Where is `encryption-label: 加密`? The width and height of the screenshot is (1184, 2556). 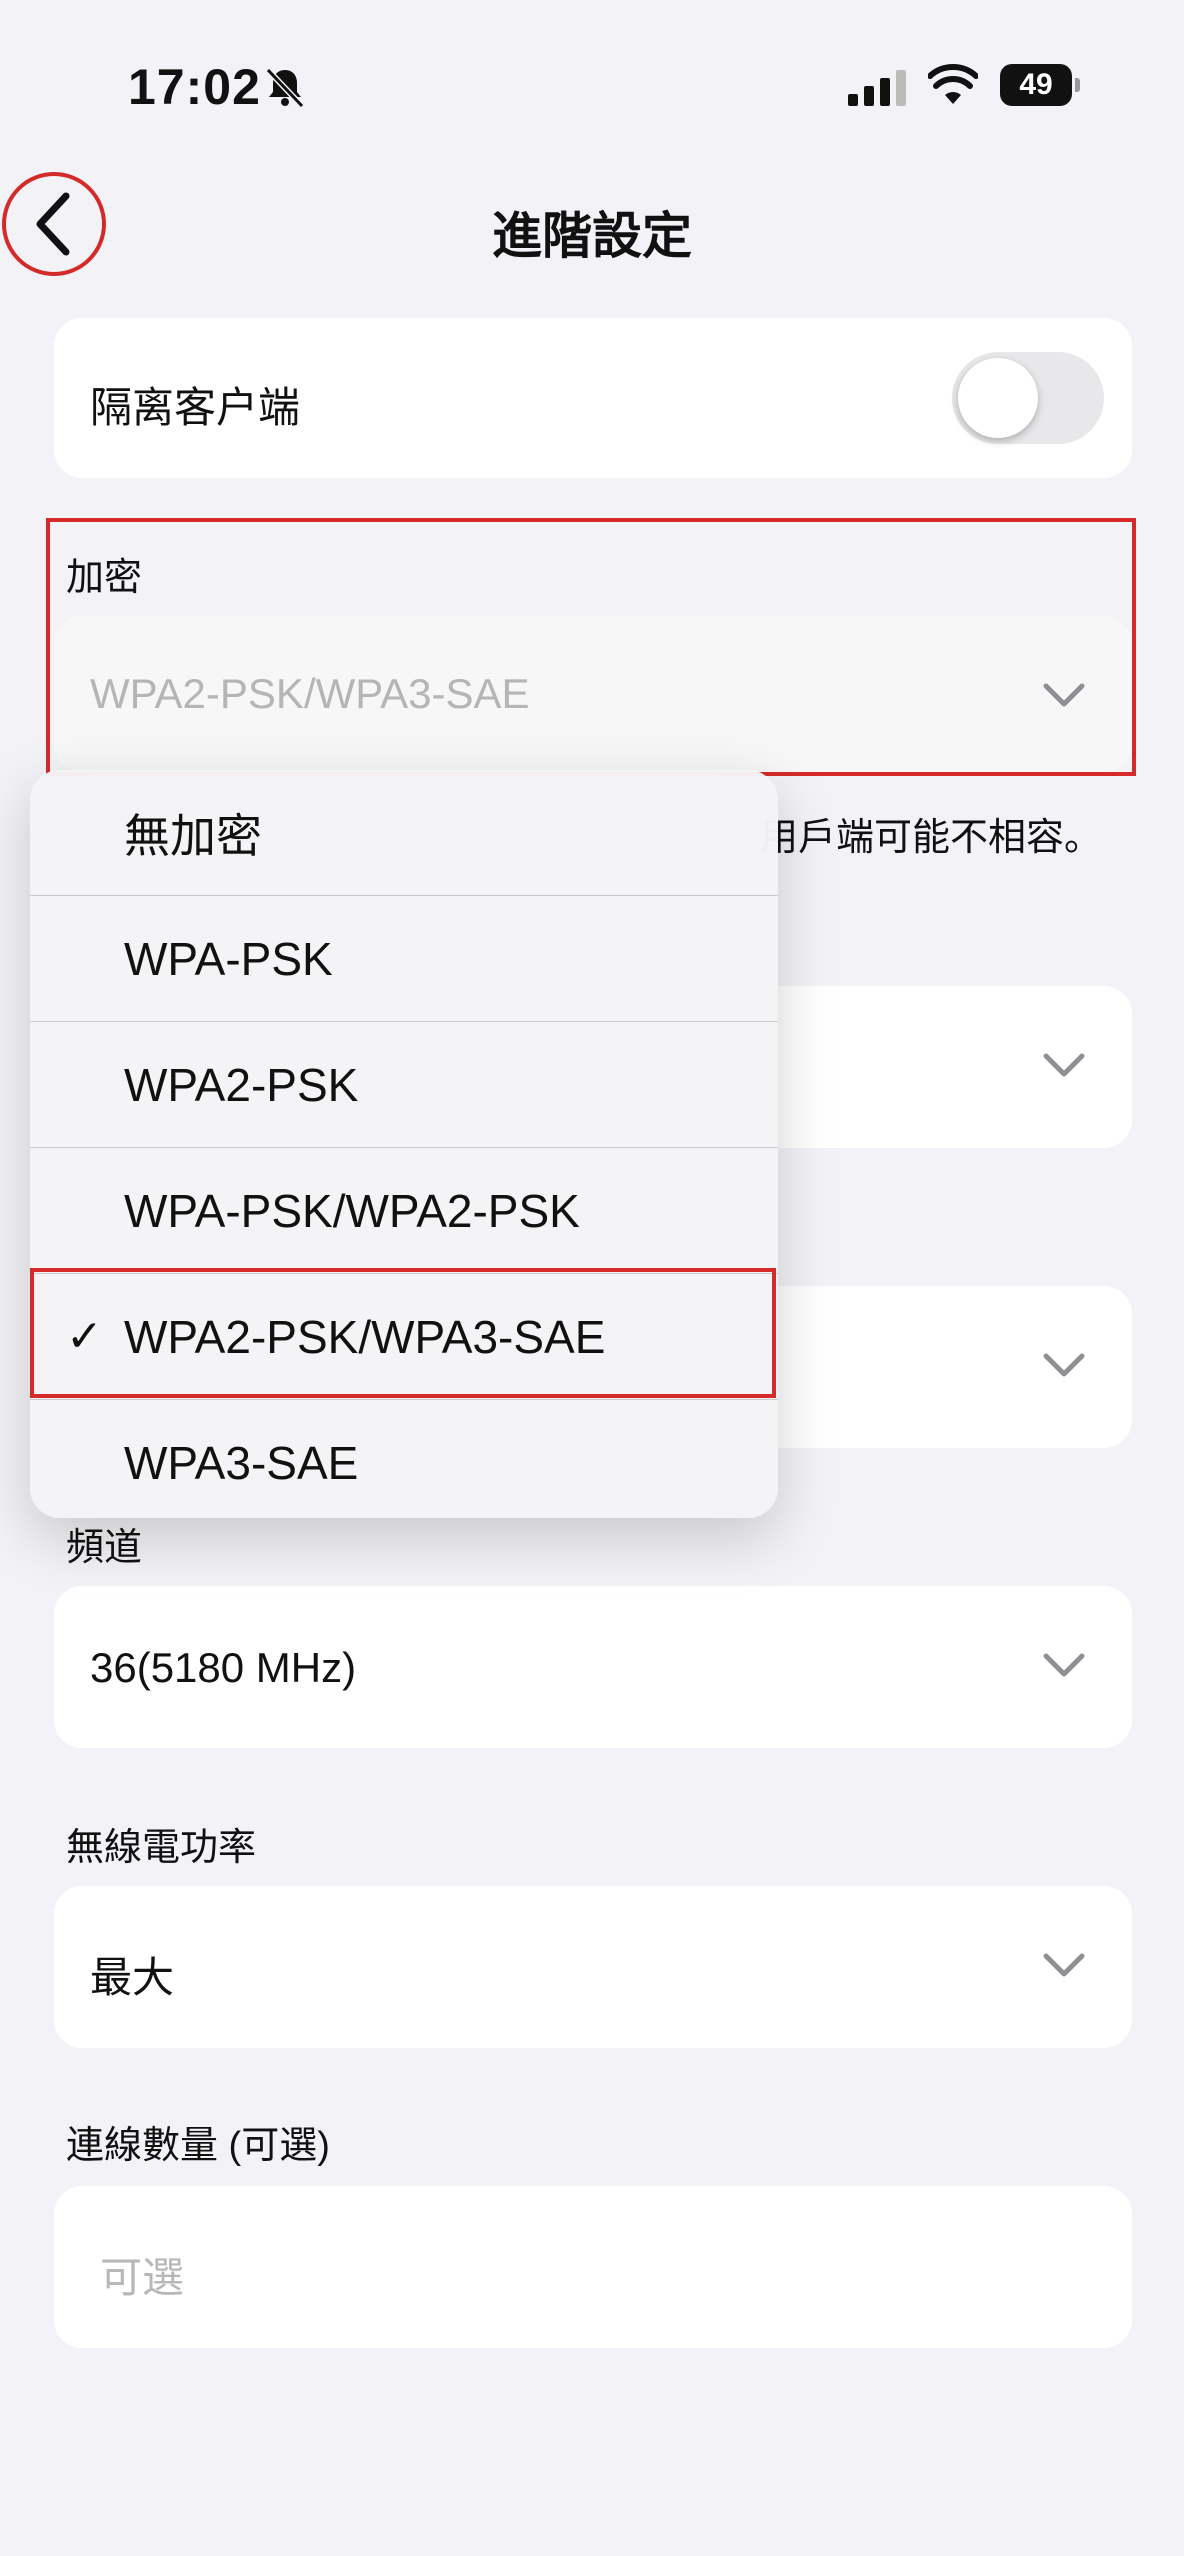 encryption-label: 加密 is located at coordinates (104, 578).